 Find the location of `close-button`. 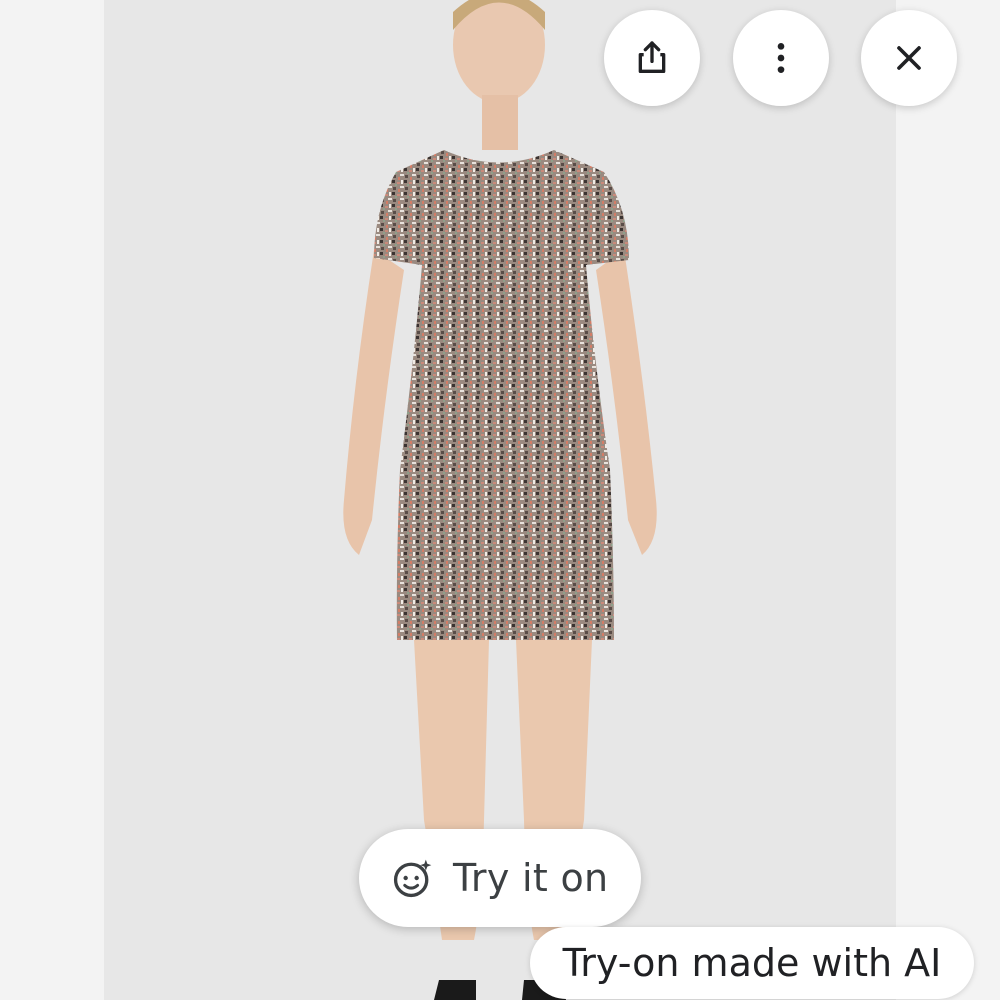

close-button is located at coordinates (909, 58).